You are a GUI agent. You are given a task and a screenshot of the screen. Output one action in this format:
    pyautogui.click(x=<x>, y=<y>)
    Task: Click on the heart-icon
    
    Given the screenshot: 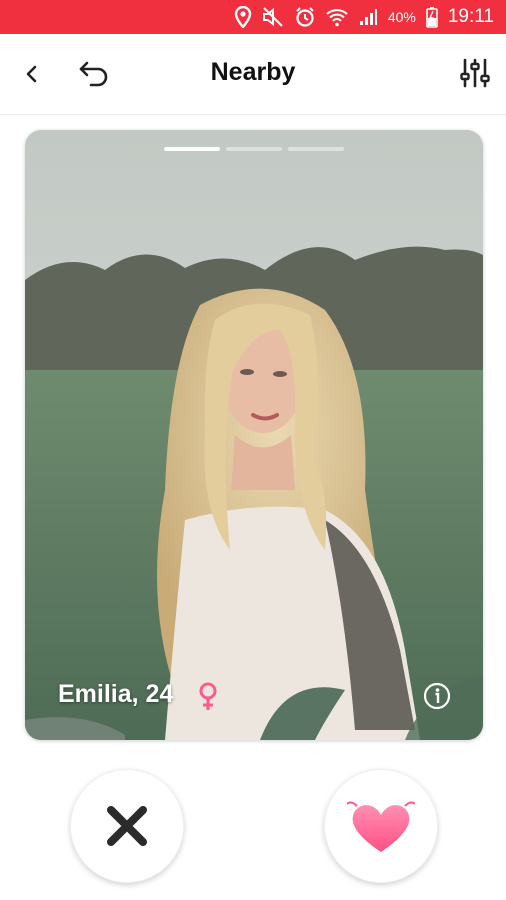 What is the action you would take?
    pyautogui.click(x=381, y=826)
    